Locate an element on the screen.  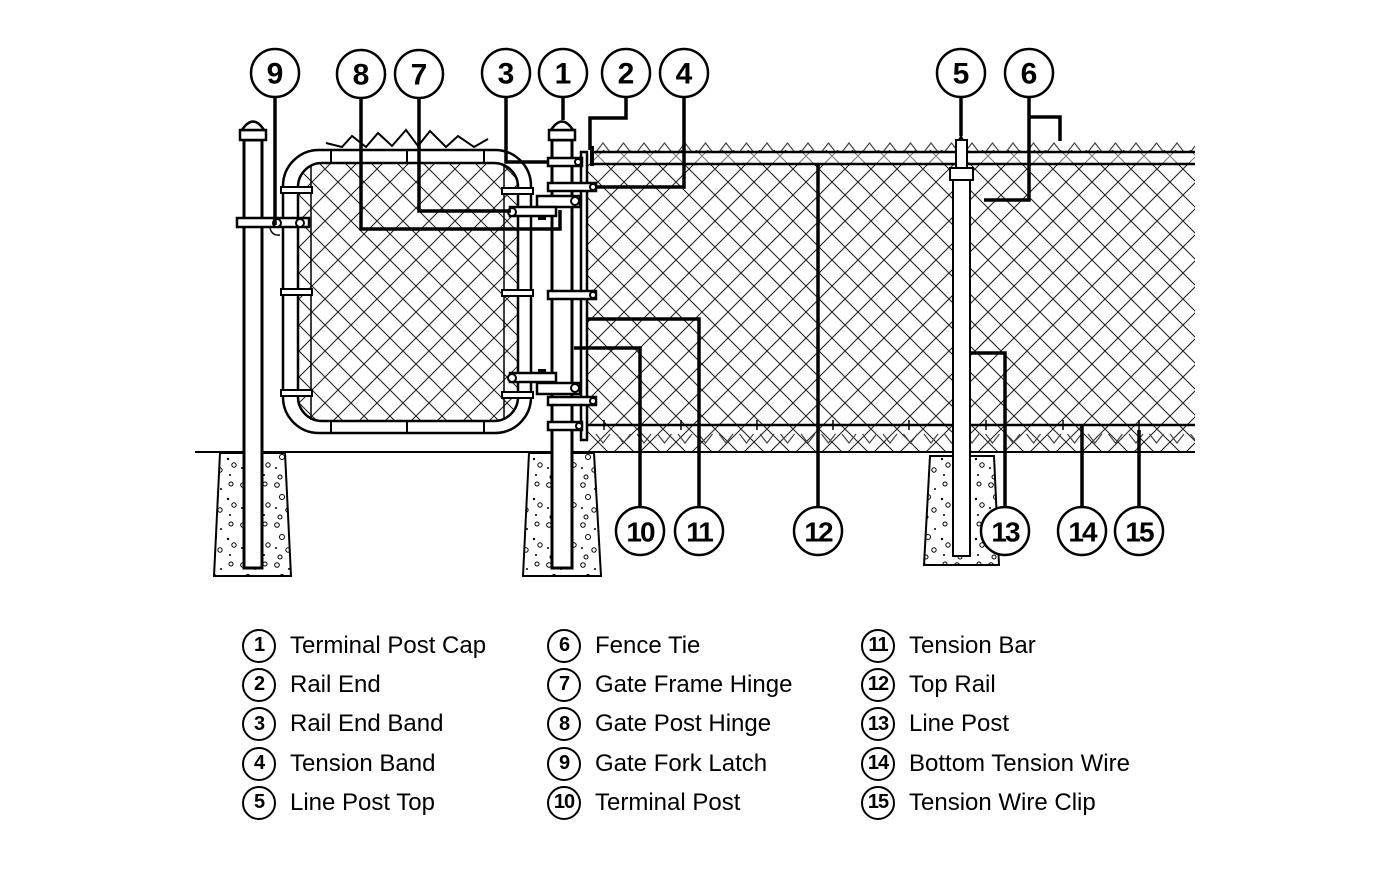
callout-number: 6 is located at coordinates (1029, 74).